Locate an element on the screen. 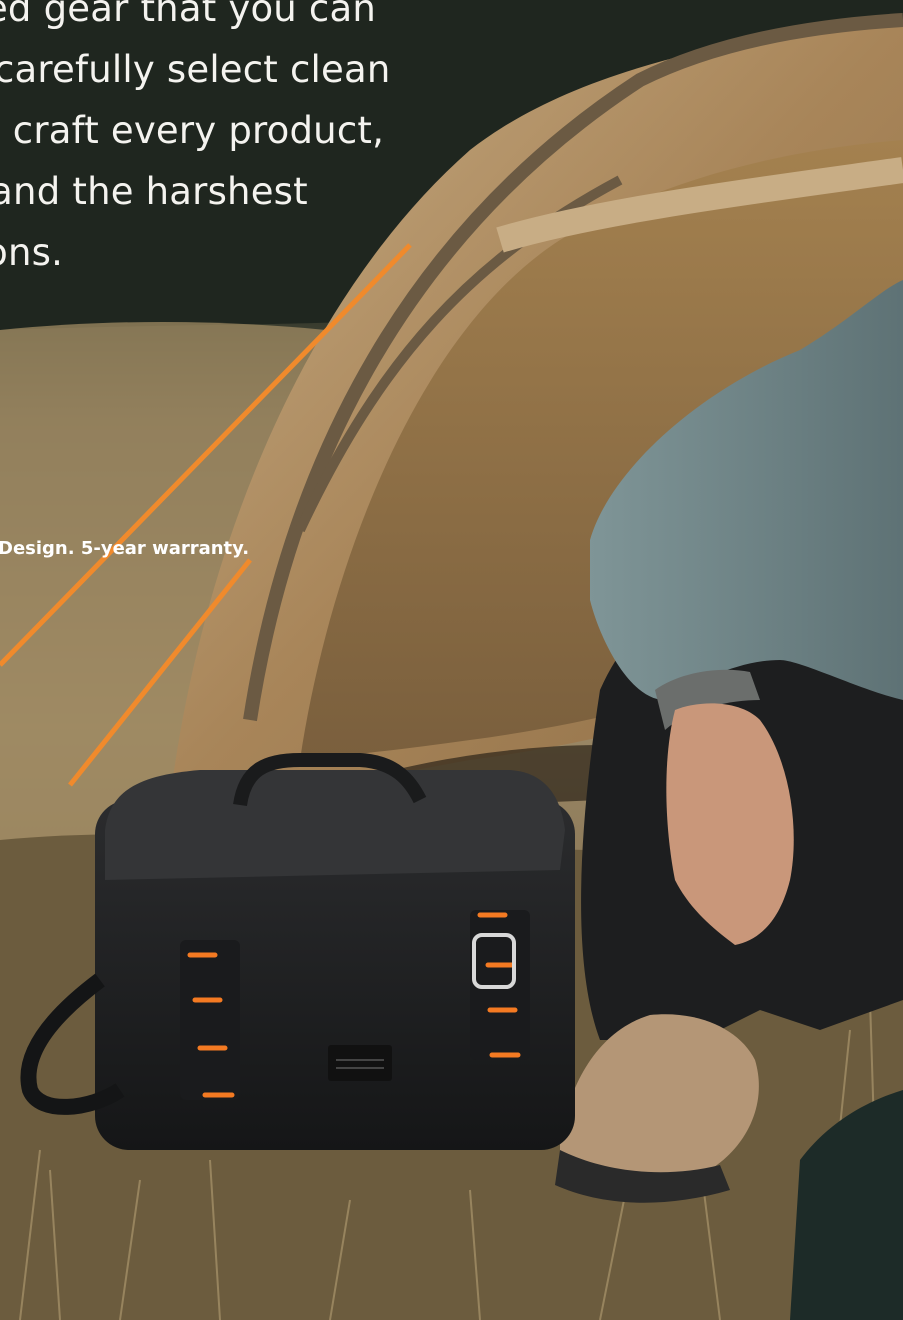 Image resolution: width=903 pixels, height=1320 pixels. hero-copy-line: o craft every product, is located at coordinates (192, 130).